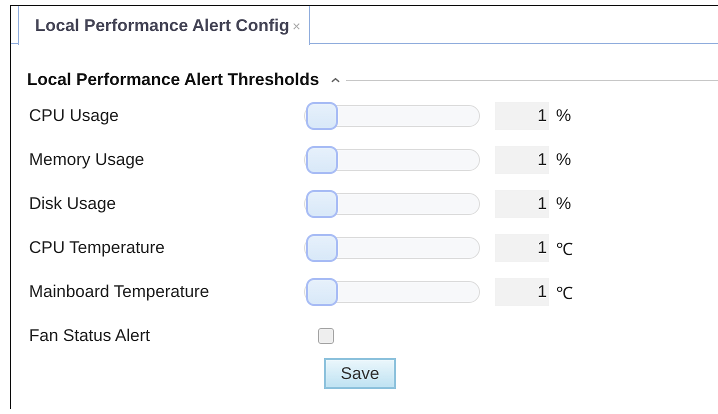 The image size is (718, 414). What do you see at coordinates (335, 80) in the screenshot?
I see `collapse-icon` at bounding box center [335, 80].